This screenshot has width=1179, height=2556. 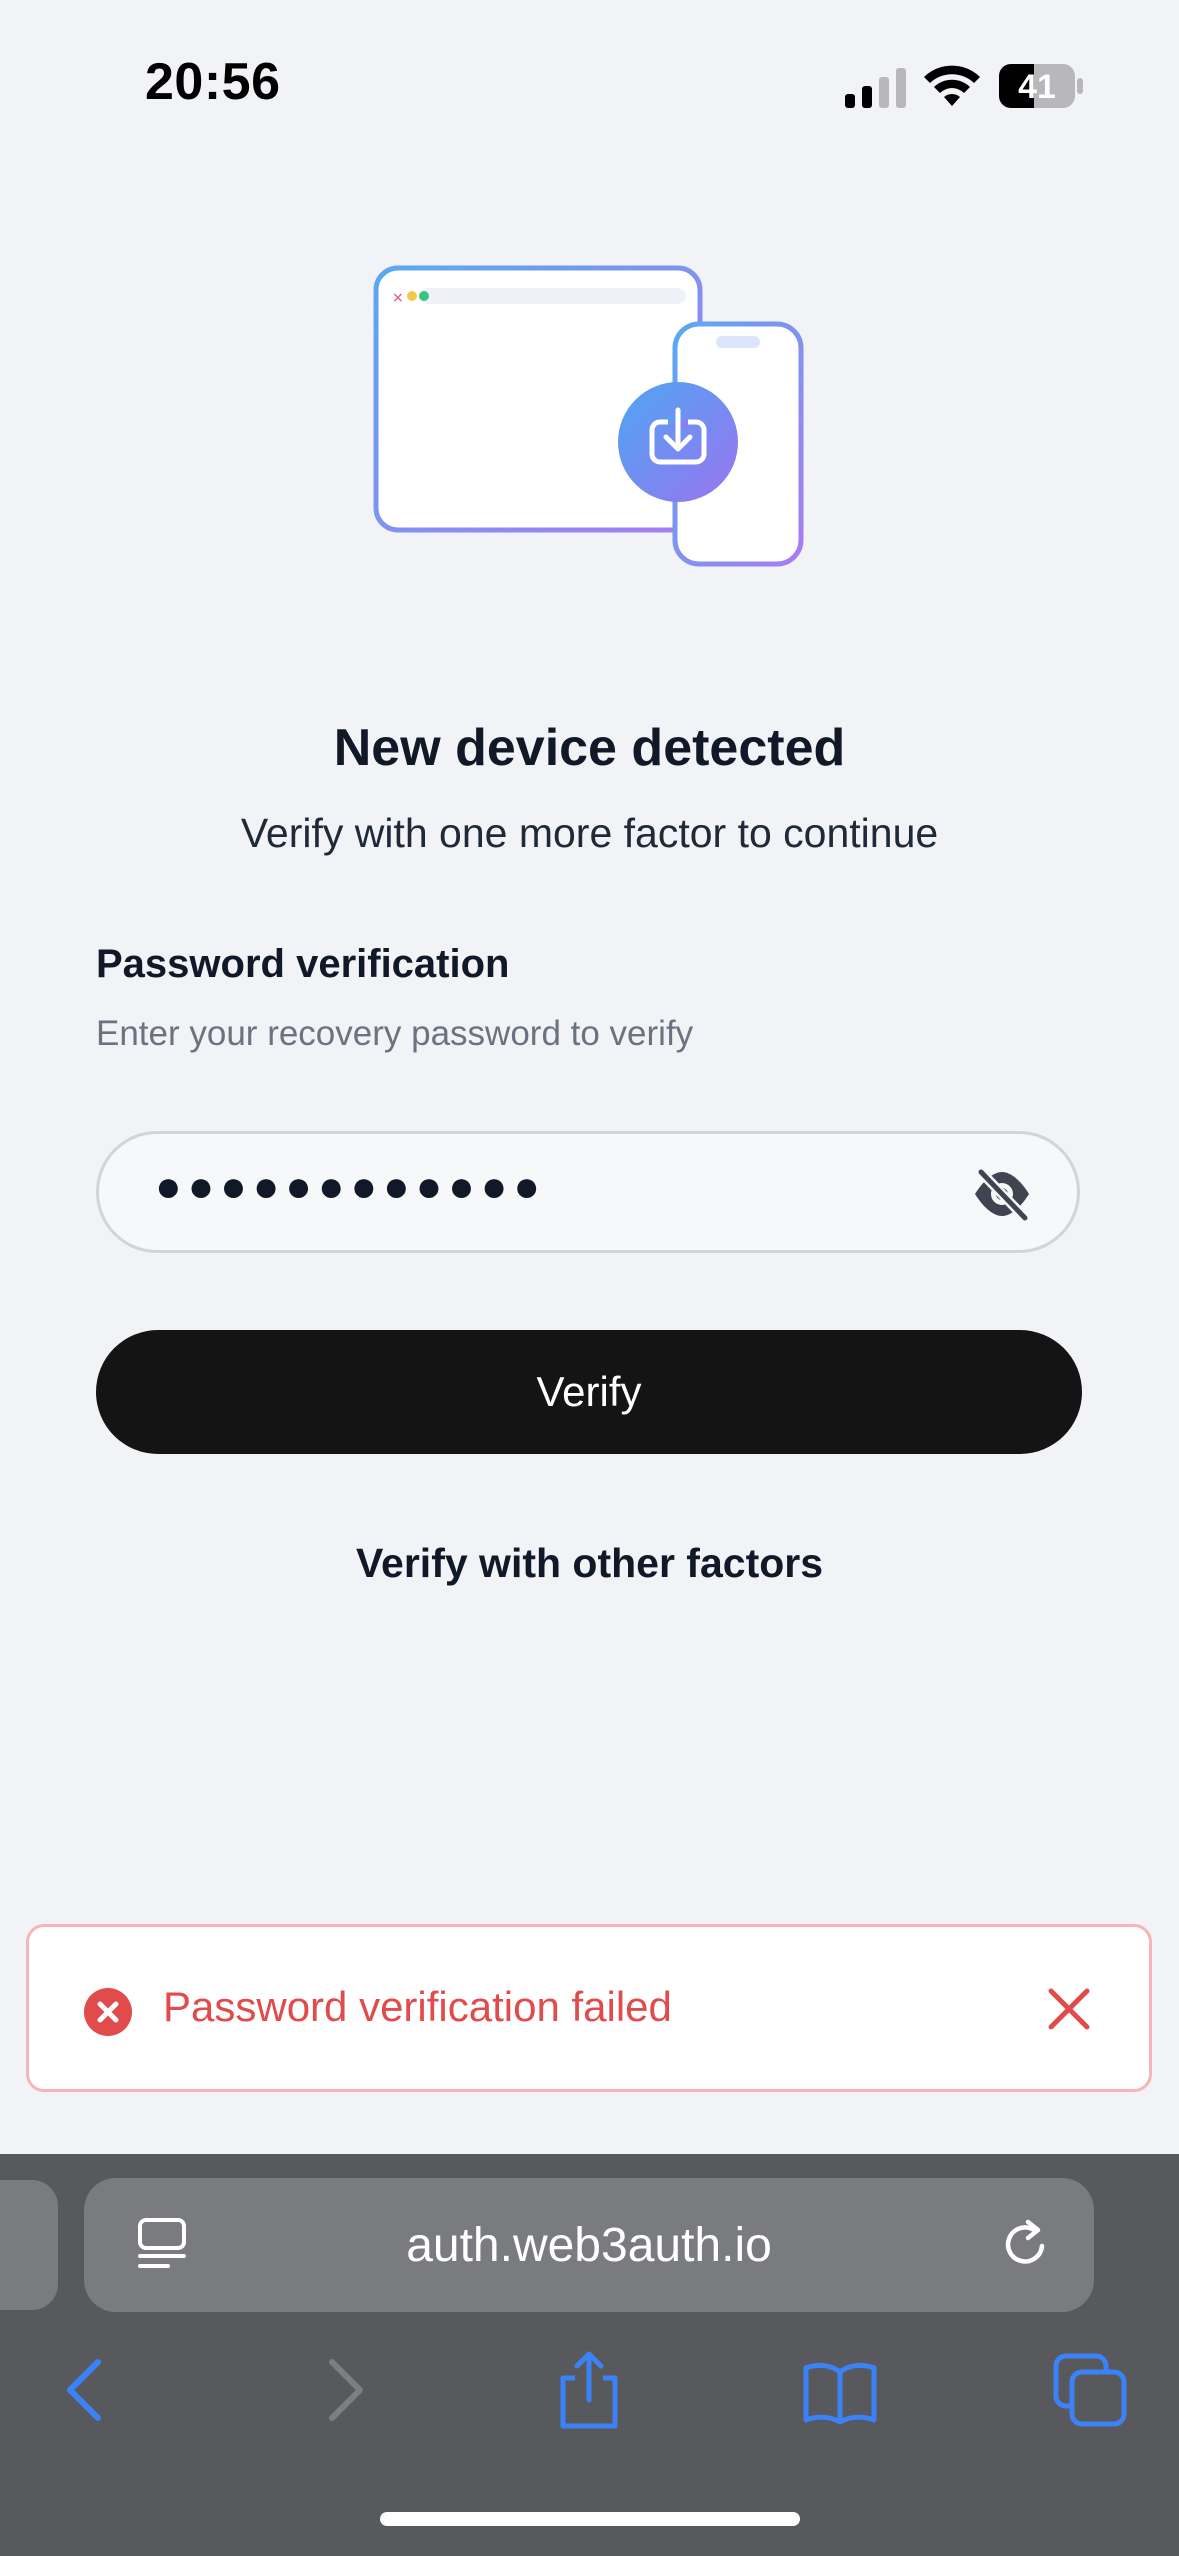 What do you see at coordinates (590, 2519) in the screenshot?
I see `home-indicator` at bounding box center [590, 2519].